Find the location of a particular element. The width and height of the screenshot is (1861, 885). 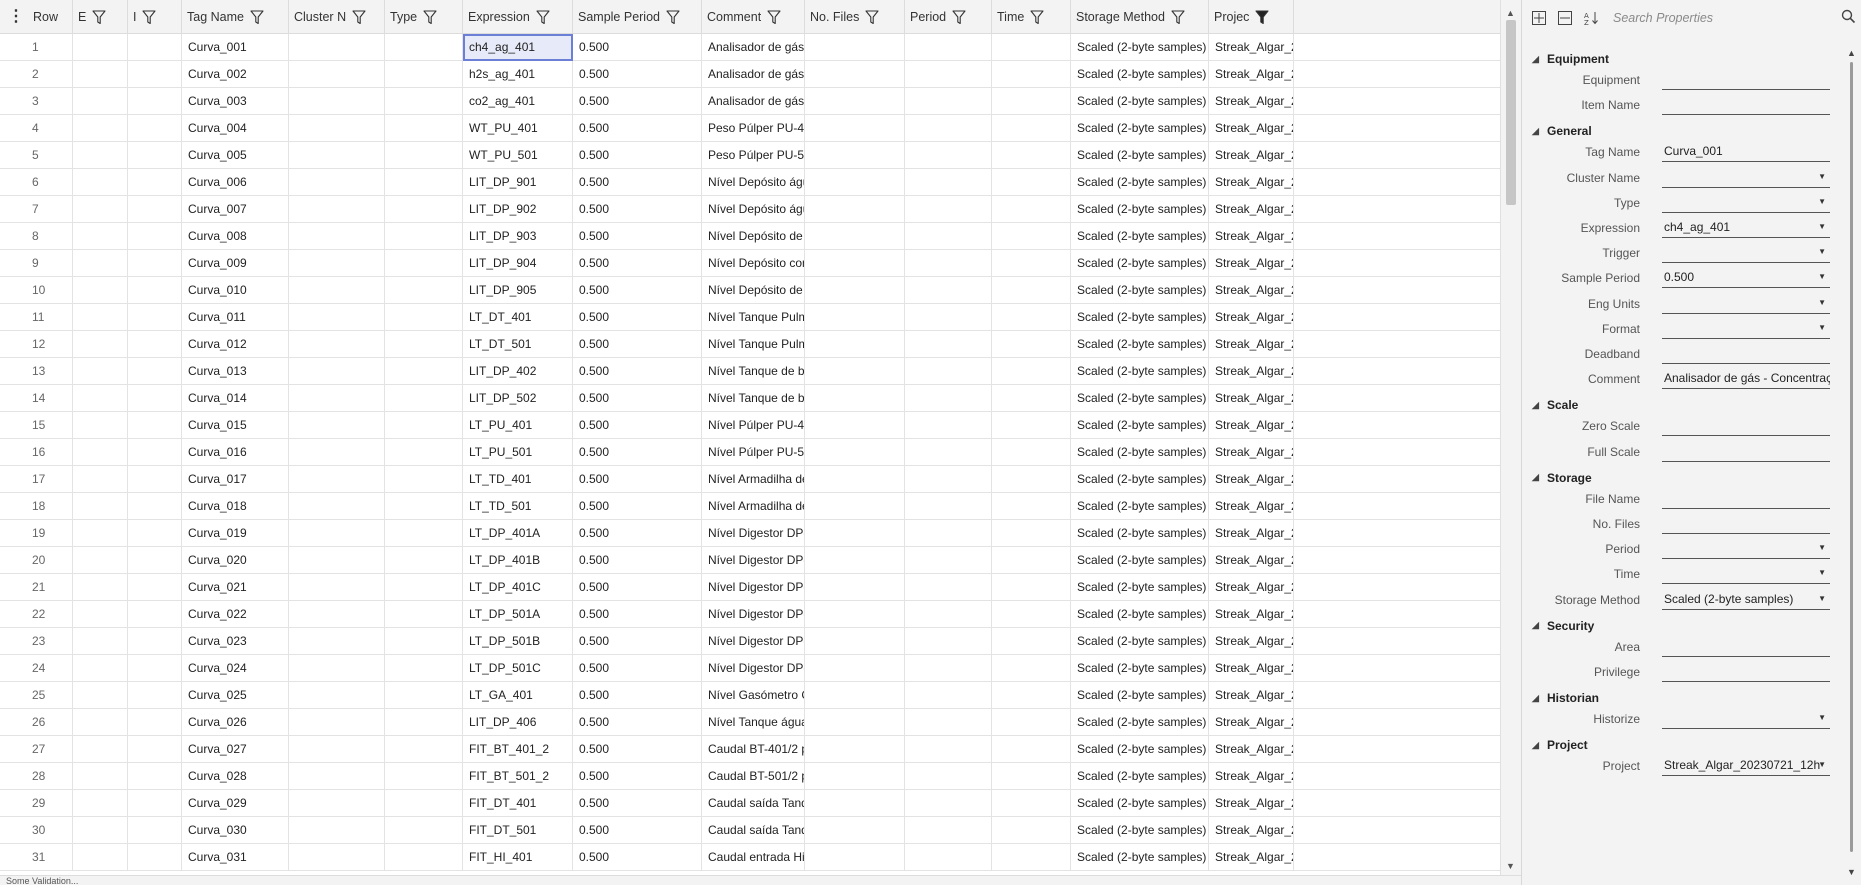

collapse-all-icon is located at coordinates (1565, 18).